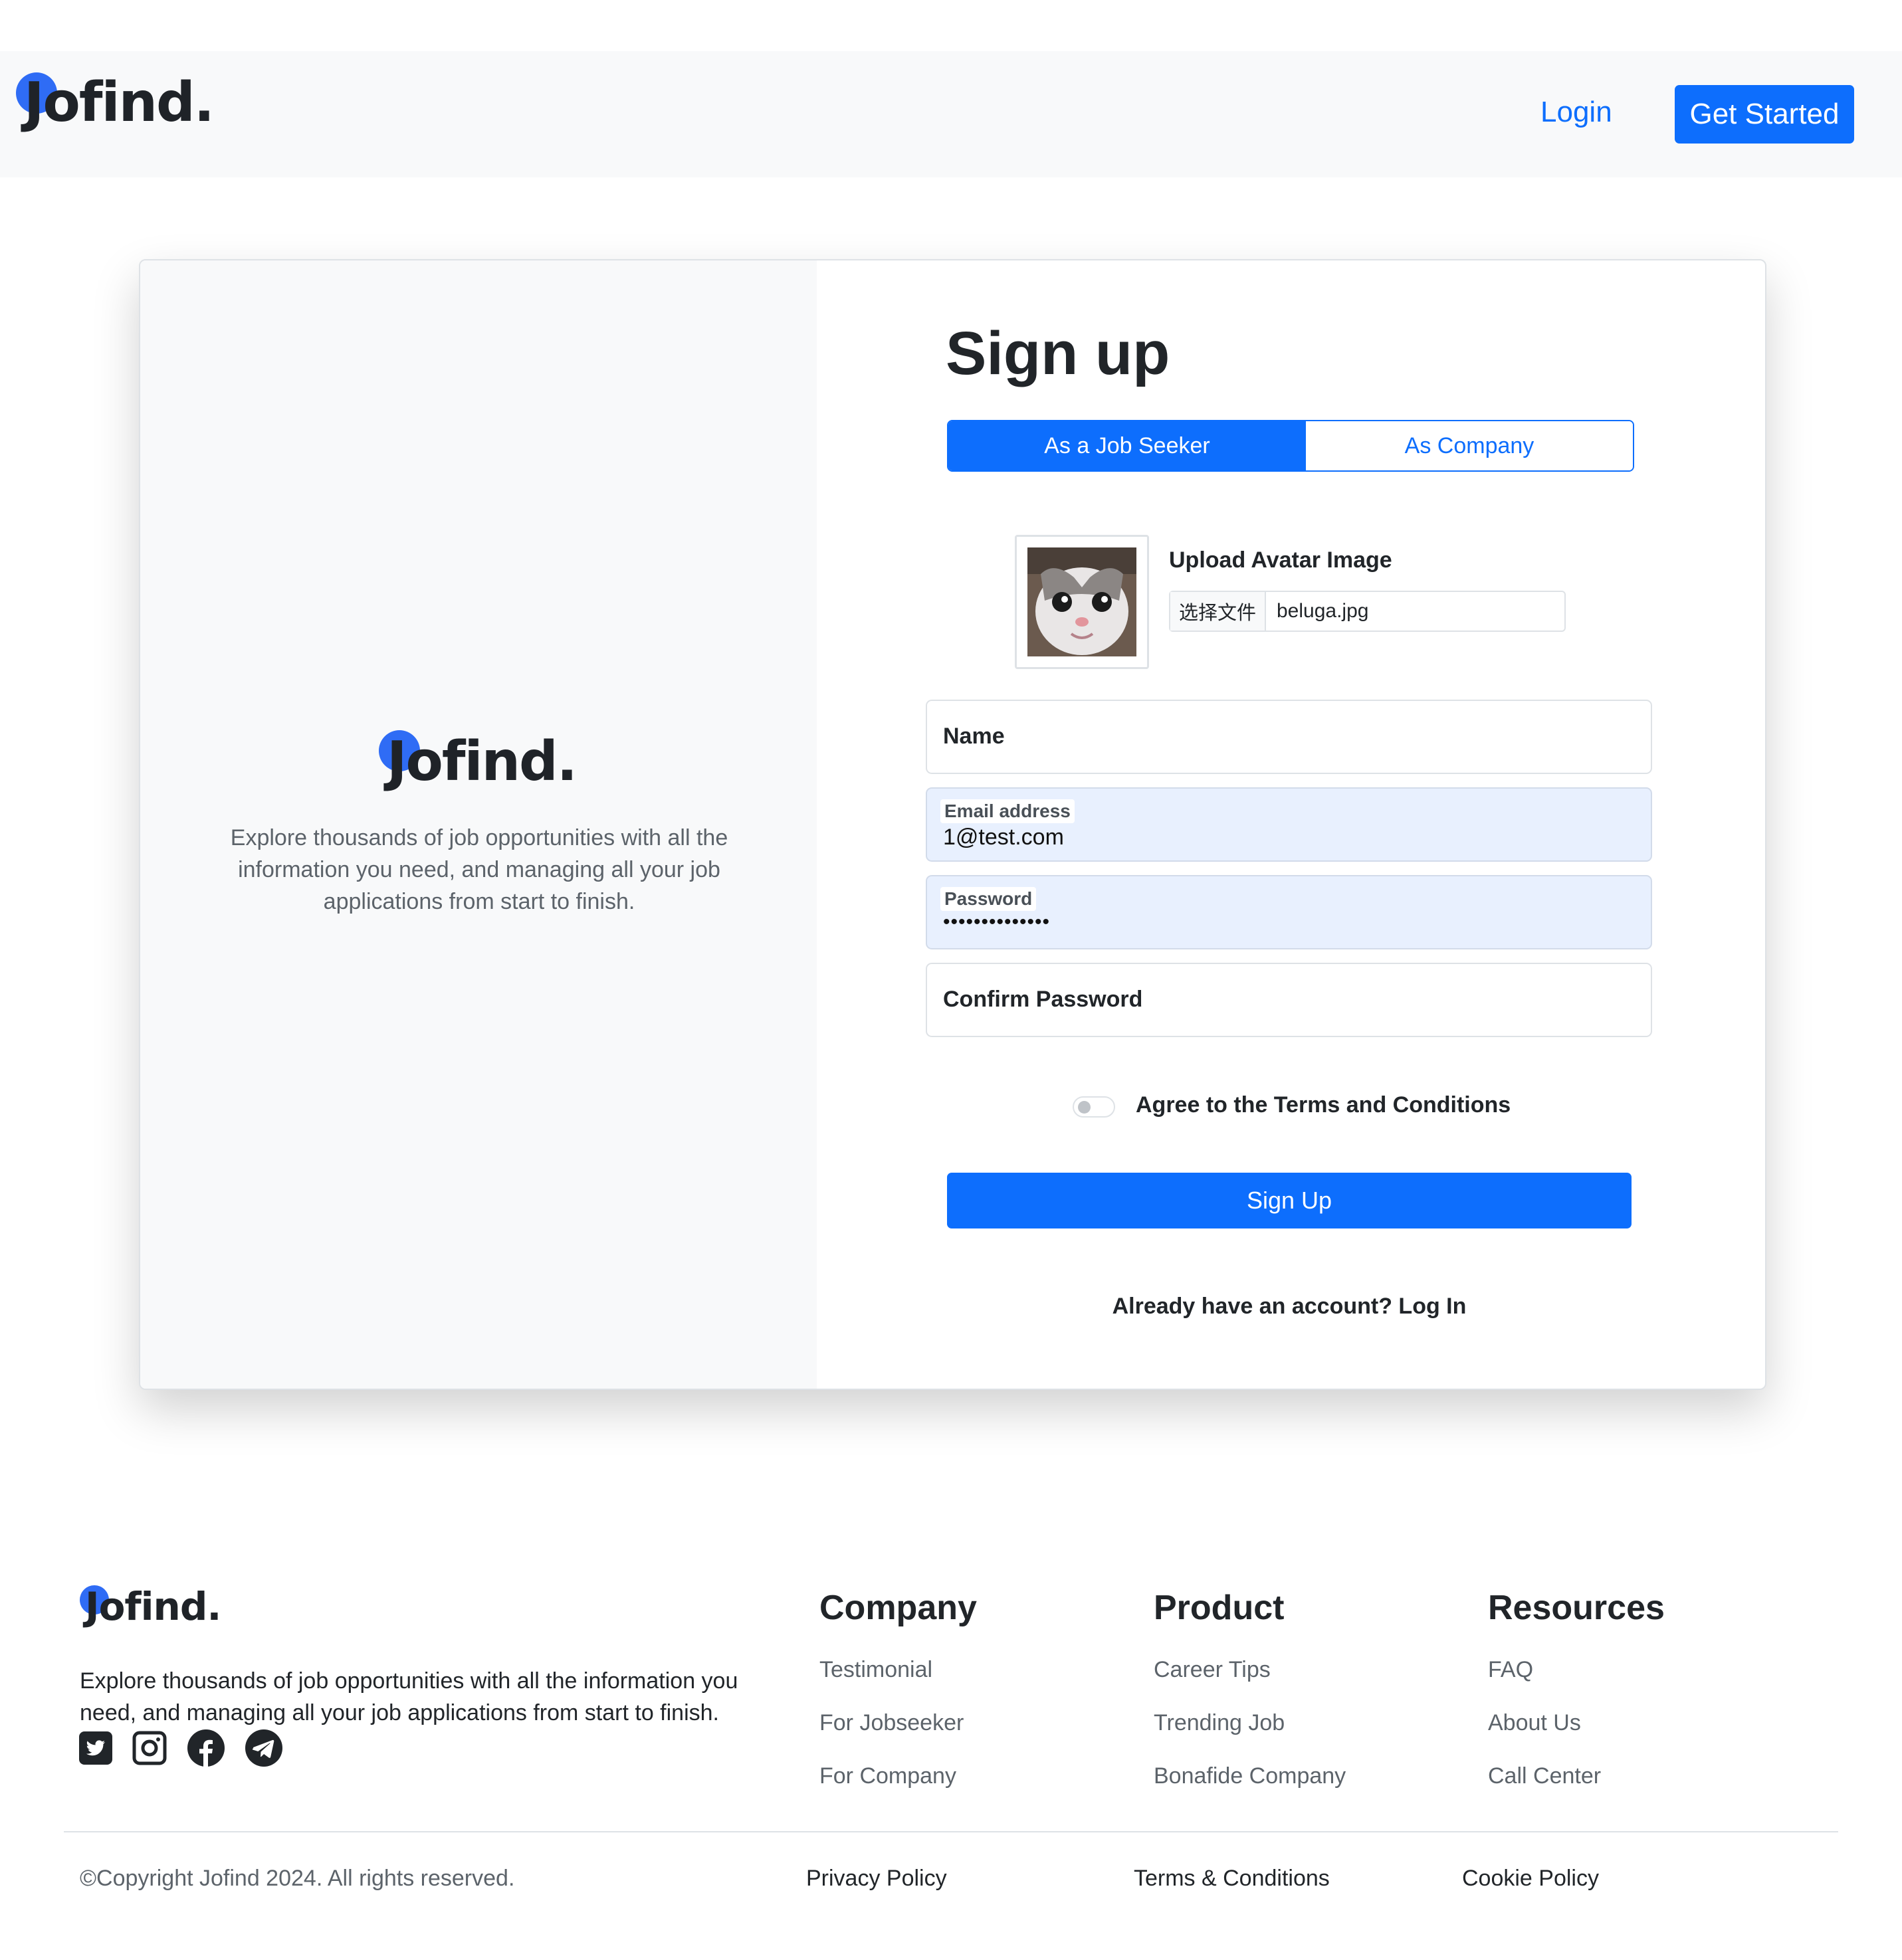  Describe the element at coordinates (1280, 560) in the screenshot. I see `avatar-upload-label: Upload Avatar Image` at that location.